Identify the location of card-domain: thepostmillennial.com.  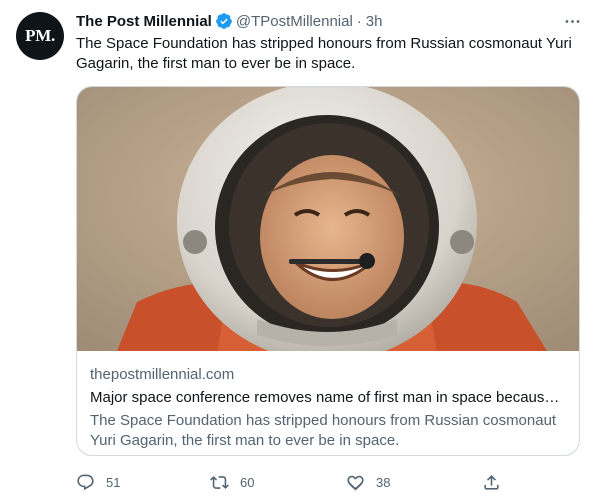
(162, 374).